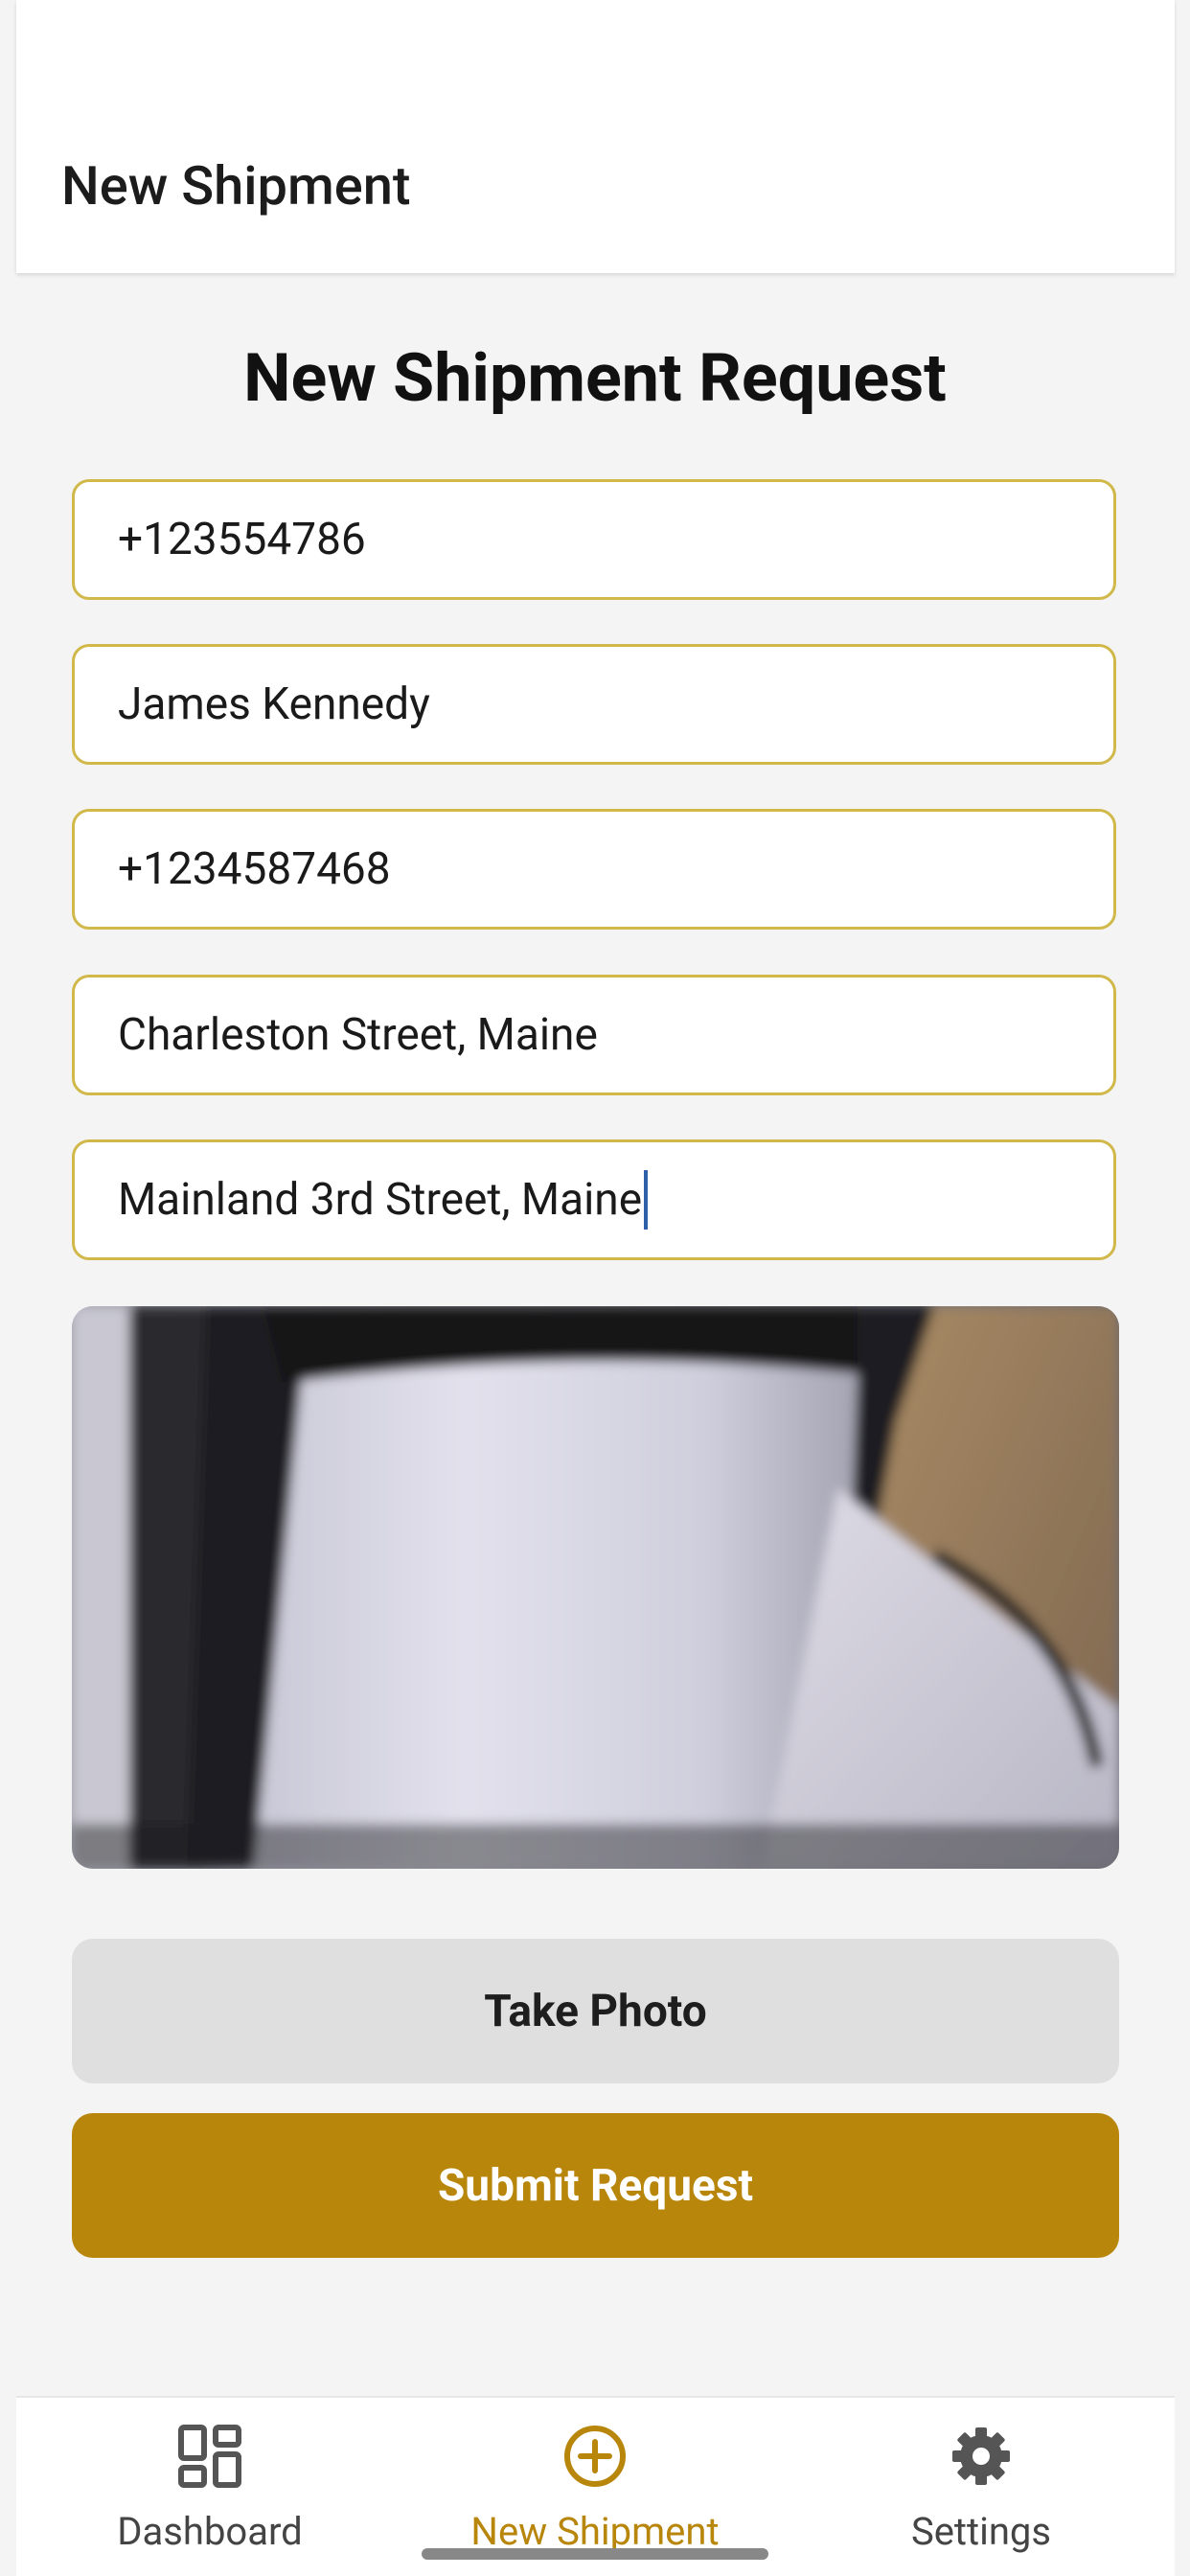 The width and height of the screenshot is (1190, 2576). Describe the element at coordinates (274, 704) in the screenshot. I see `recipient-name-value: James Kennedy` at that location.